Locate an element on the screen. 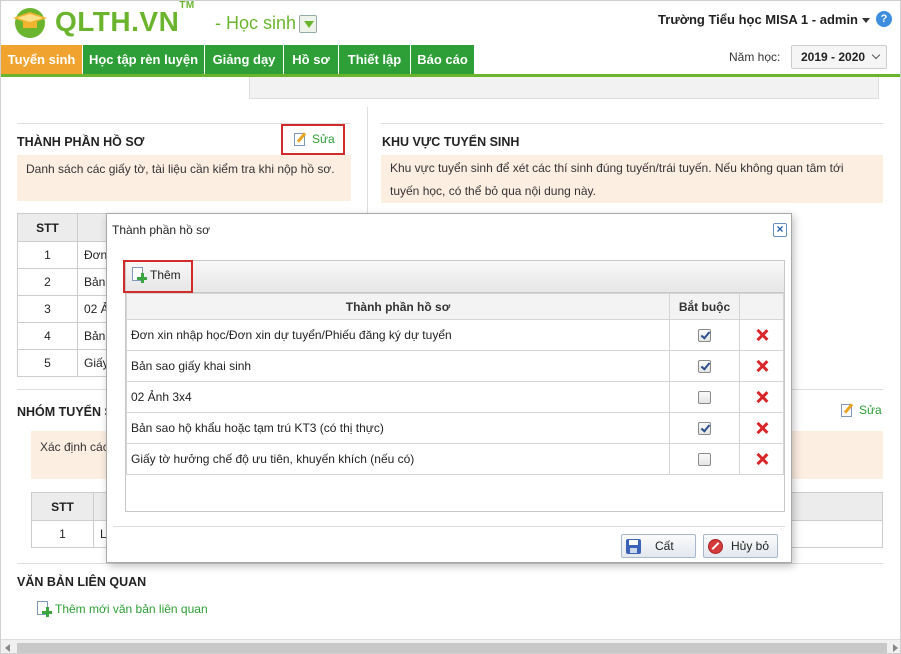  nav-ho-so: Hồ sơ is located at coordinates (311, 59).